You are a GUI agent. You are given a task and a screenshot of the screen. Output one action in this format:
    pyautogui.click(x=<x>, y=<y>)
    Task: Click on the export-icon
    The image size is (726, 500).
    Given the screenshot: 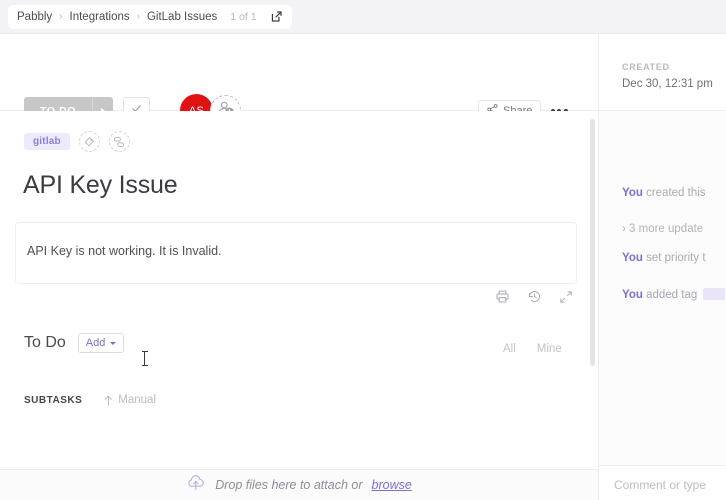 What is the action you would take?
    pyautogui.click(x=276, y=16)
    